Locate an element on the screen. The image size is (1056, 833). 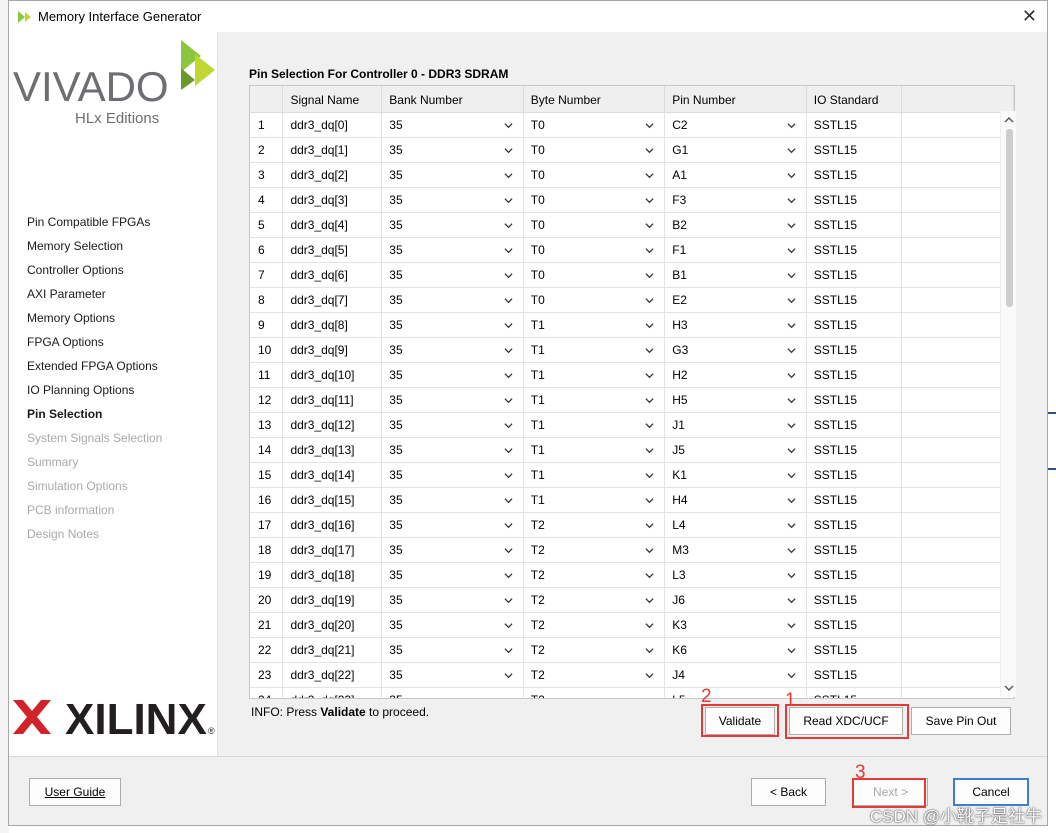
table-row: 4 ddr3_dq[3] 35 T0 F3 SSTL15 is located at coordinates (632, 200).